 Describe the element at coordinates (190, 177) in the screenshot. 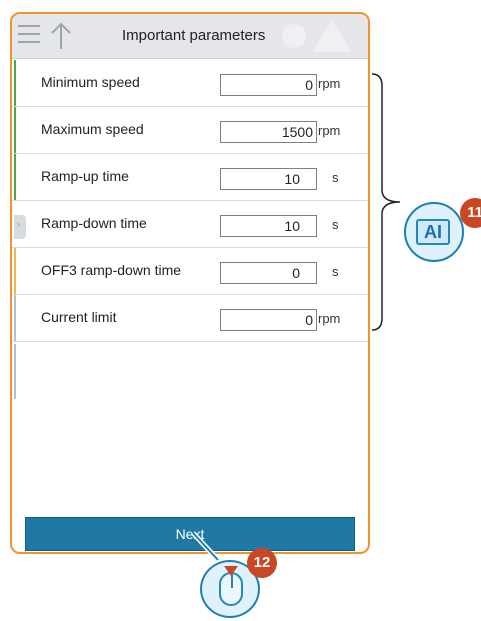

I see `row-ramp-up-time: Ramp-up time 10 s` at that location.